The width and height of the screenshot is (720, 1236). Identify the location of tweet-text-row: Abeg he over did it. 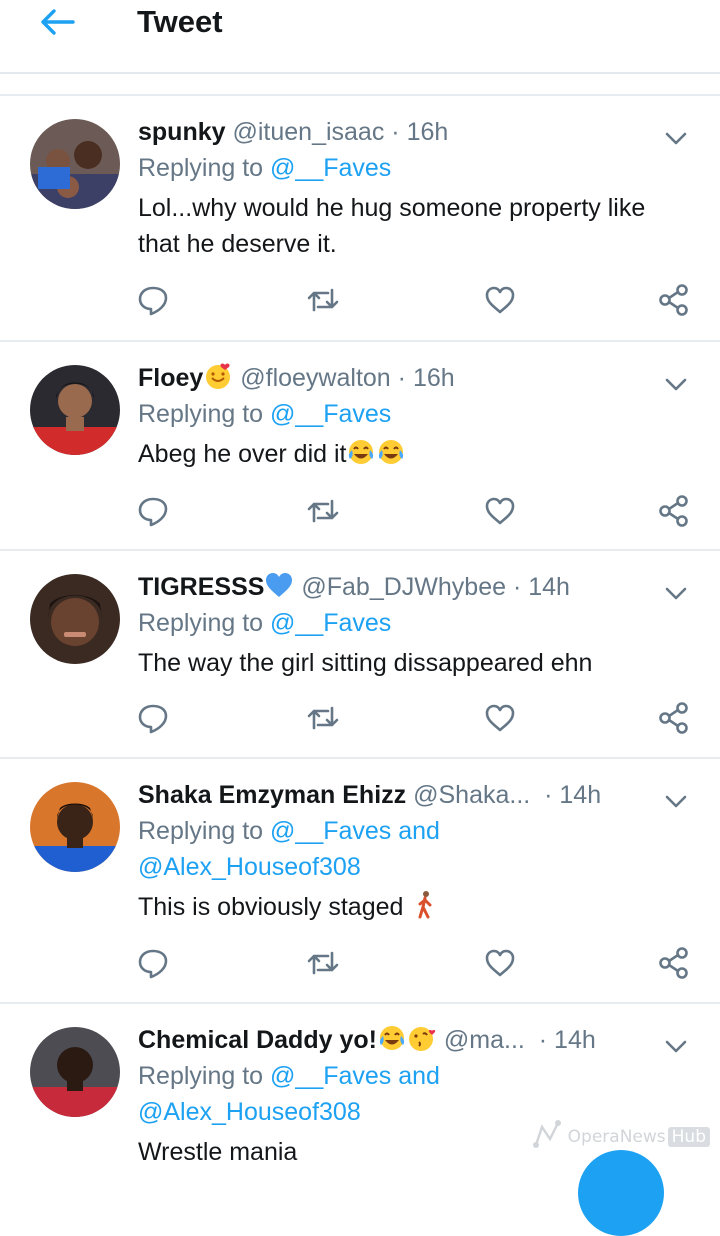
(414, 454).